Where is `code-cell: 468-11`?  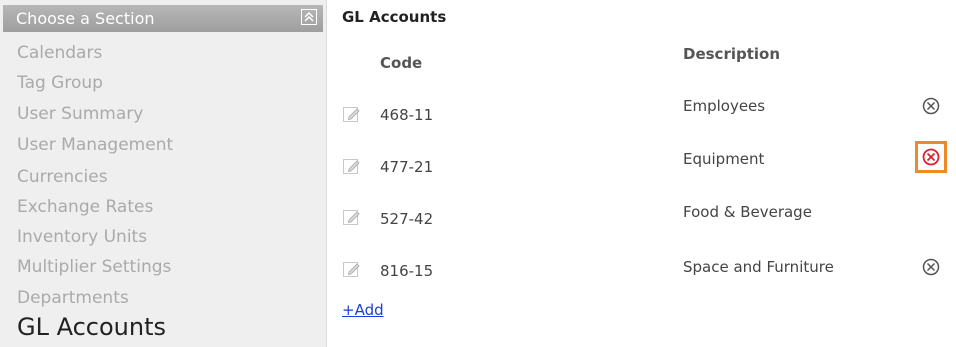 code-cell: 468-11 is located at coordinates (407, 115).